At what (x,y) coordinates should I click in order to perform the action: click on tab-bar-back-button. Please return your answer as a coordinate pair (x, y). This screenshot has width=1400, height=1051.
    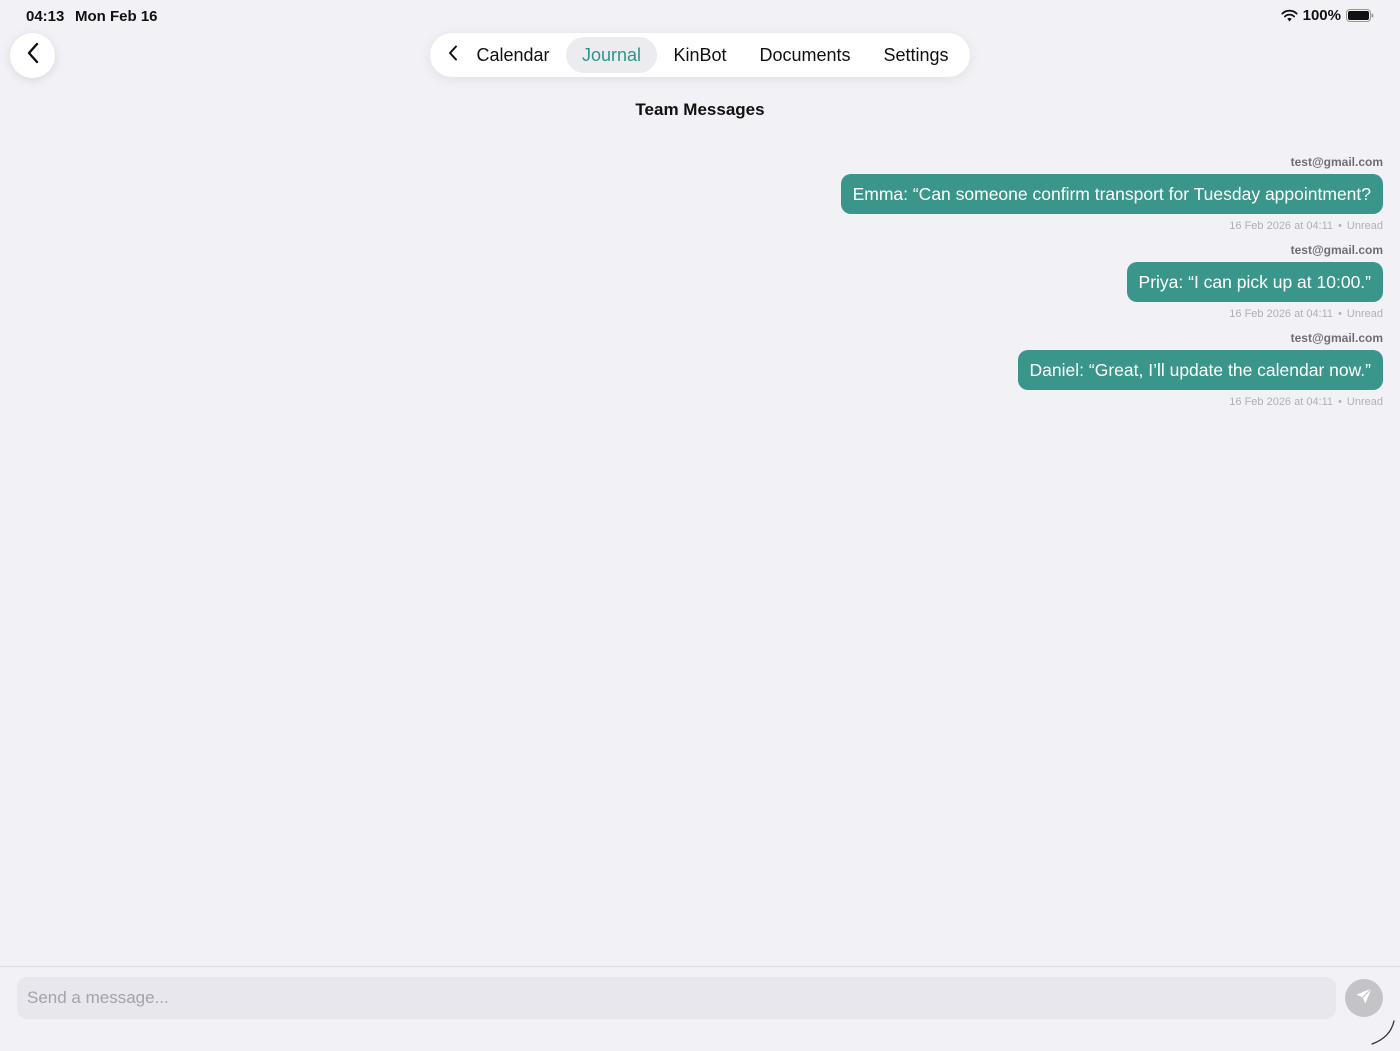
    Looking at the image, I should click on (453, 55).